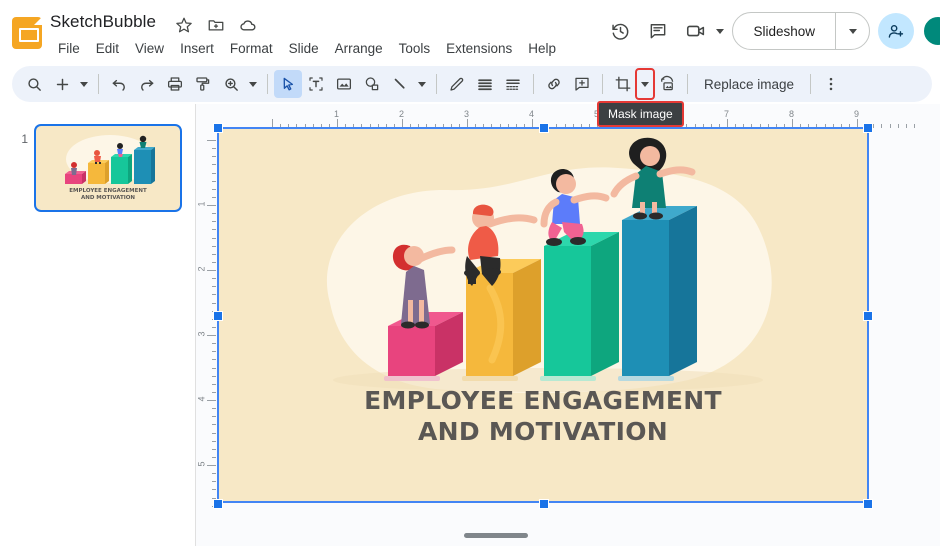 The image size is (940, 546). I want to click on slideshow-caret-icon, so click(852, 31).